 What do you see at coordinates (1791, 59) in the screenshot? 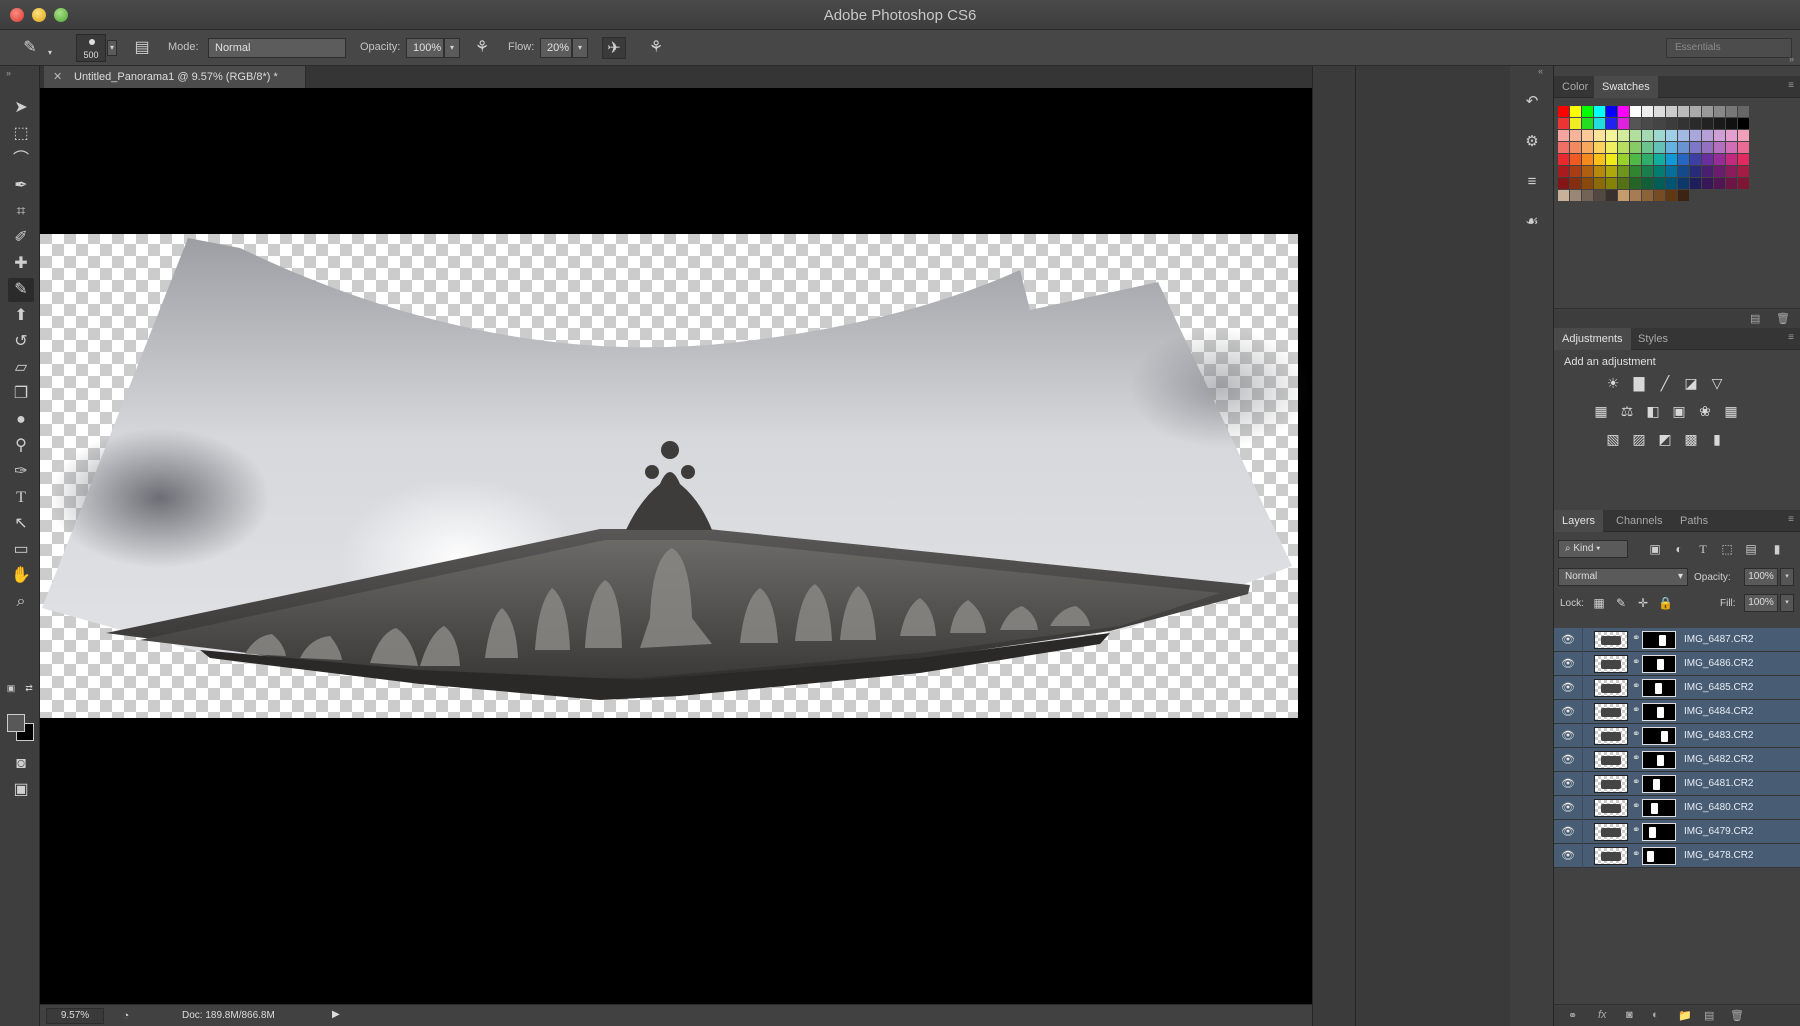
I see `panels-collapse-icon: »` at bounding box center [1791, 59].